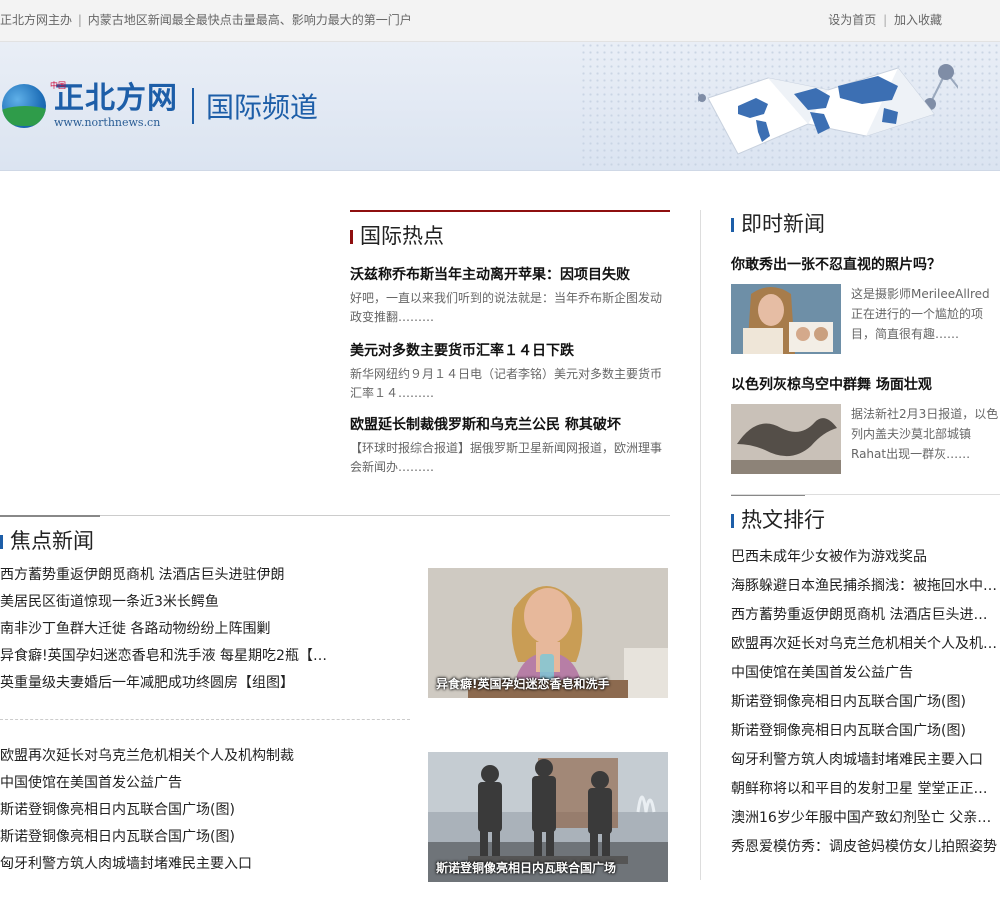  I want to click on rank-item: 秀恩爱模仿秀：调皮爸妈模仿女儿拍照姿势, so click(865, 847).